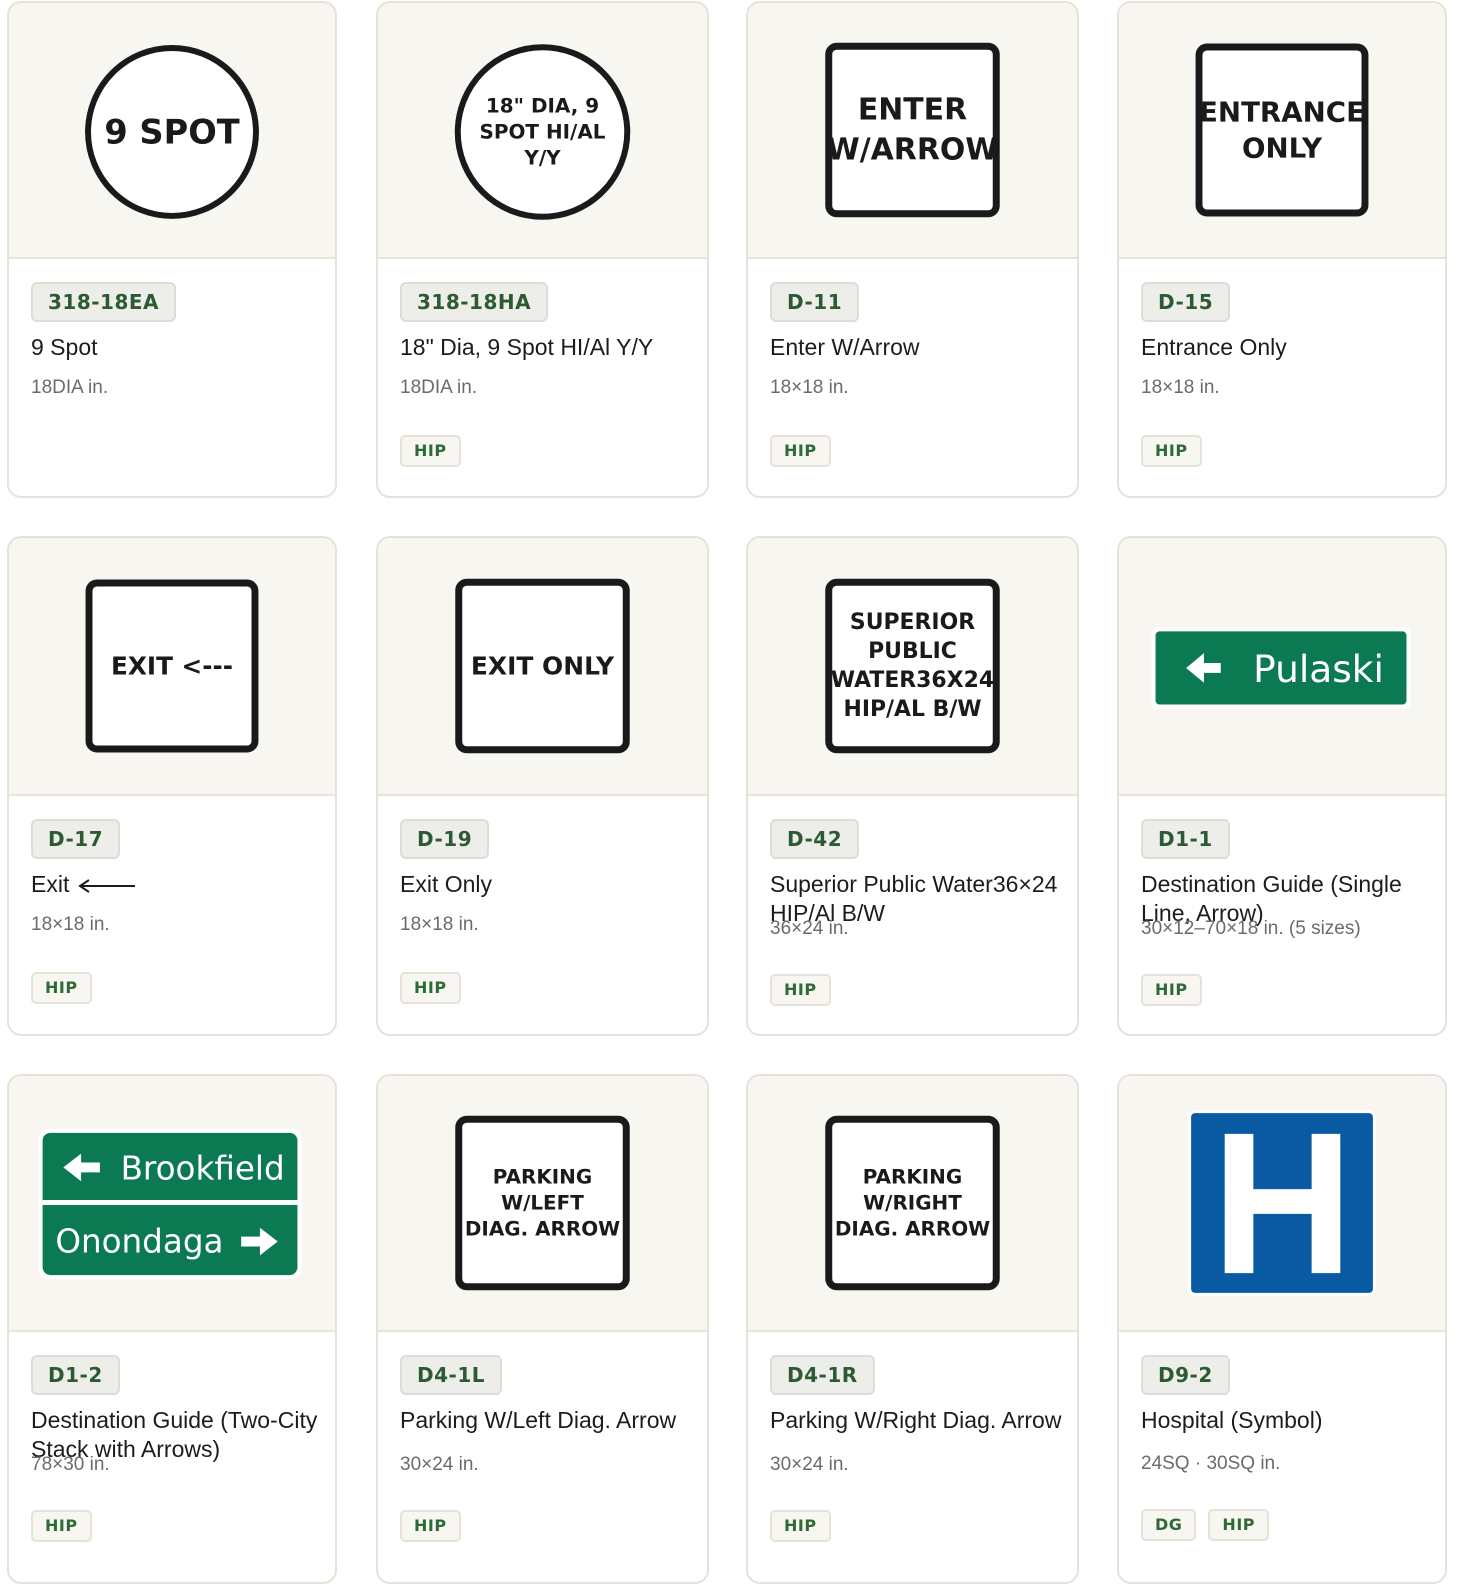 This screenshot has height=1584, width=1457. Describe the element at coordinates (815, 839) in the screenshot. I see `product-code-badge: D-42` at that location.